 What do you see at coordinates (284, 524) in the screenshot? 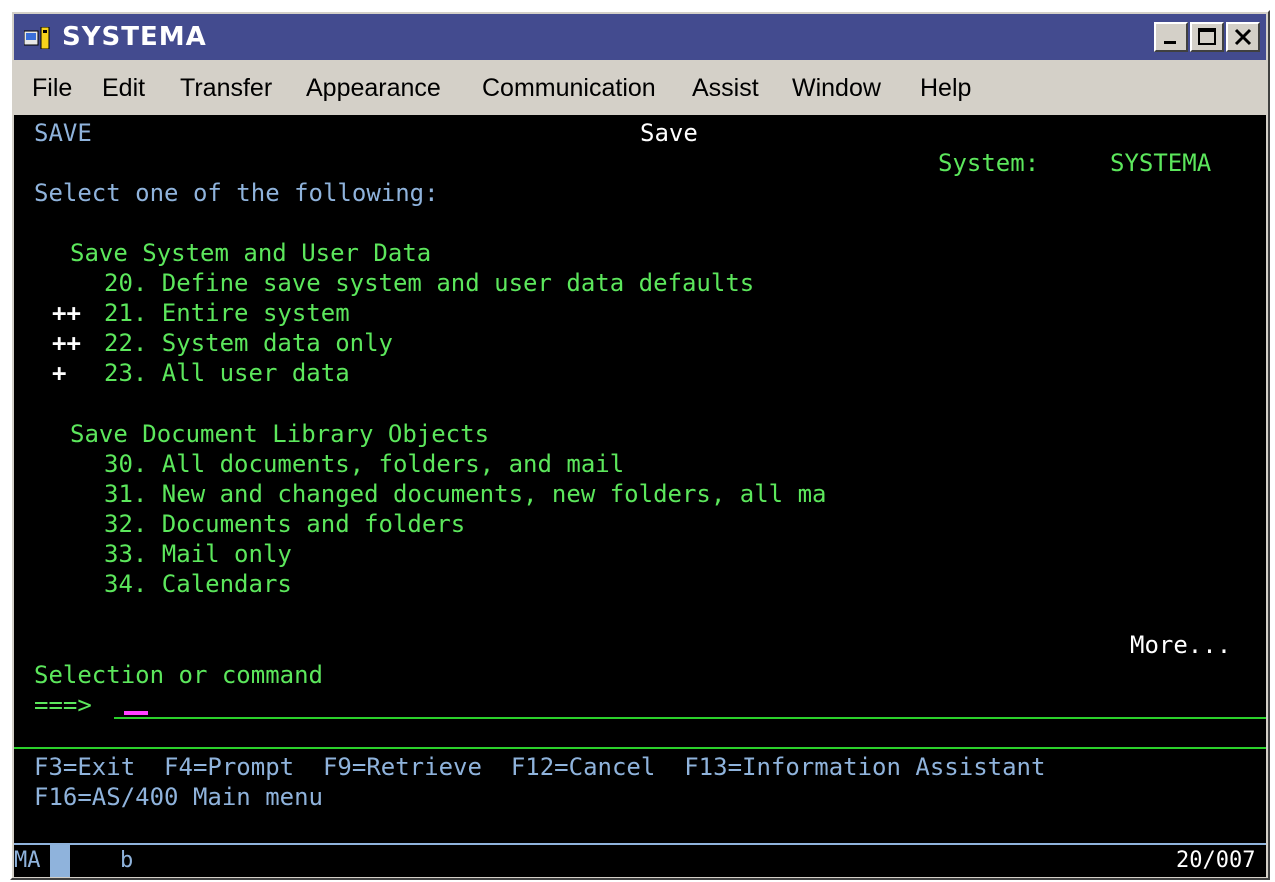
I see `menu-option-32: 32. Documents and folders` at bounding box center [284, 524].